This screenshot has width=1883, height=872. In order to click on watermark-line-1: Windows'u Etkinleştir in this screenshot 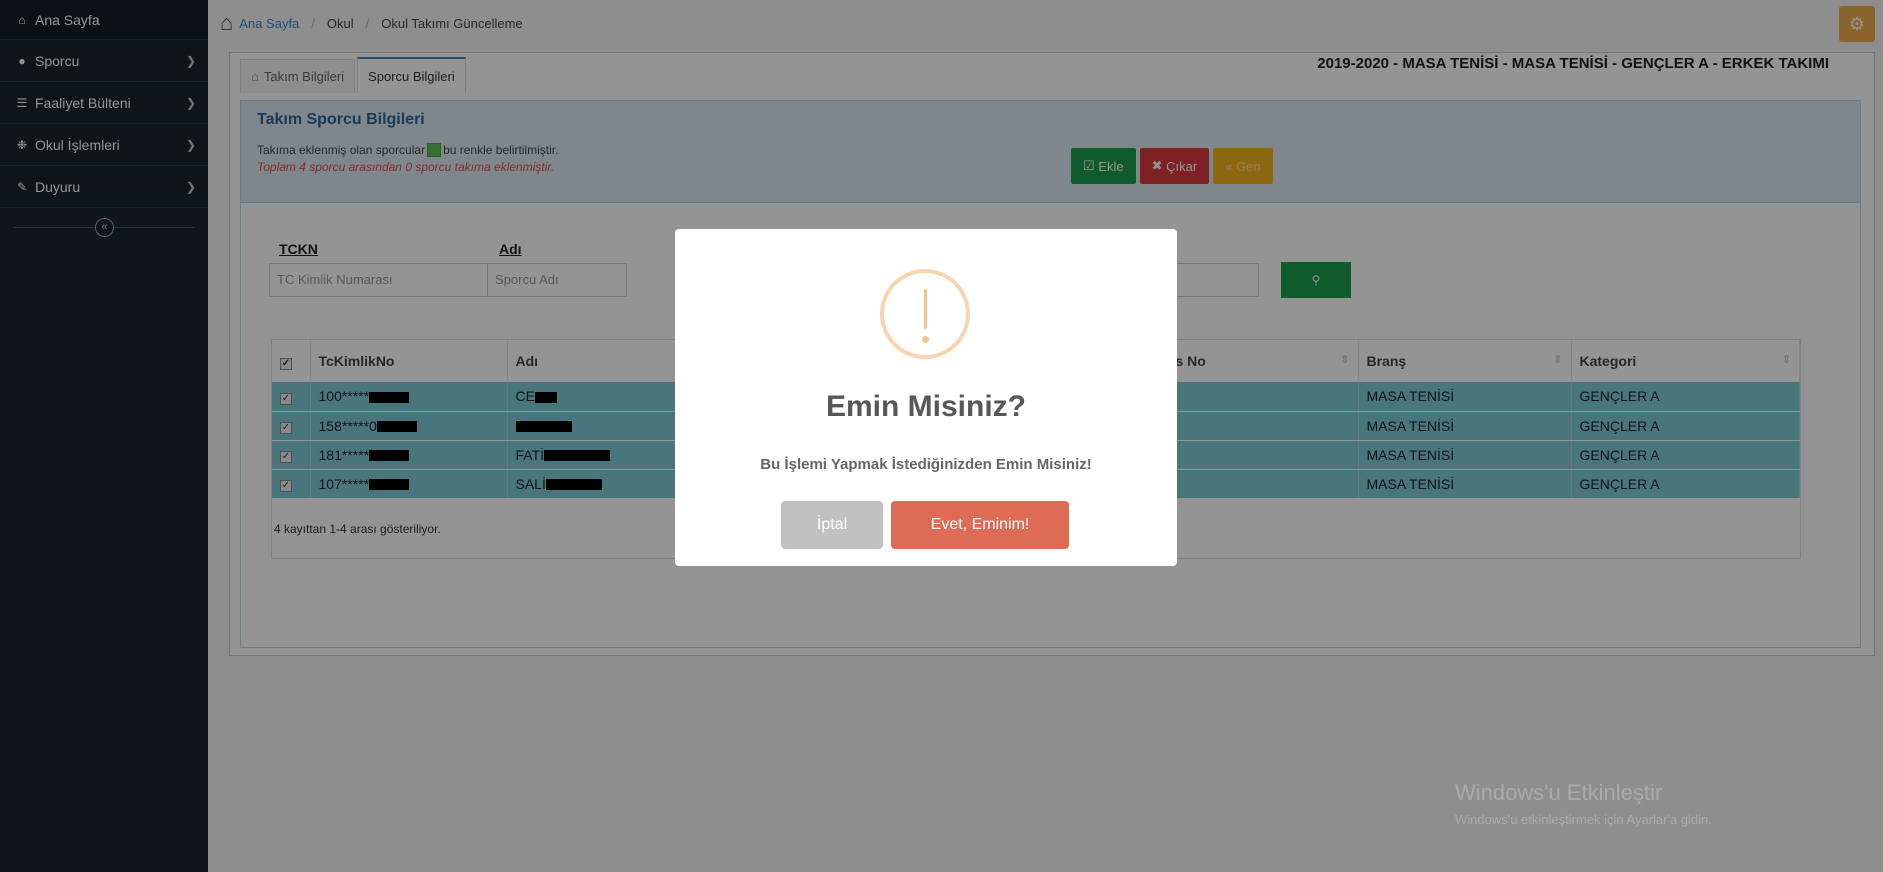, I will do `click(1559, 792)`.